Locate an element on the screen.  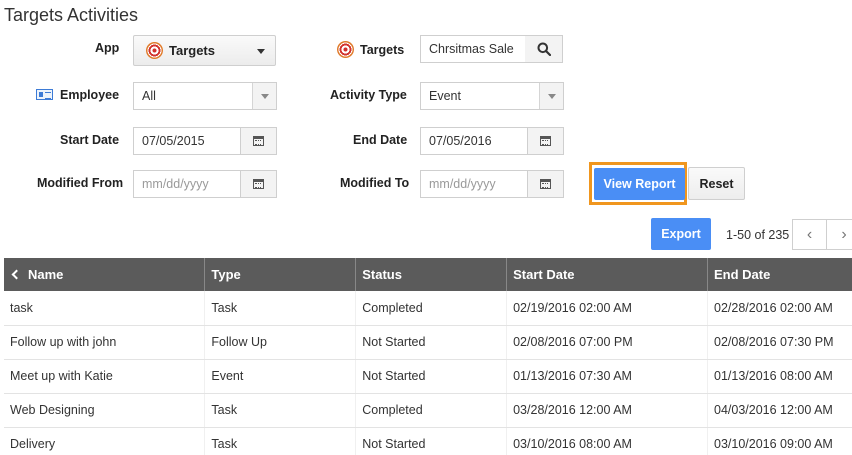
cell-type: Event is located at coordinates (280, 376).